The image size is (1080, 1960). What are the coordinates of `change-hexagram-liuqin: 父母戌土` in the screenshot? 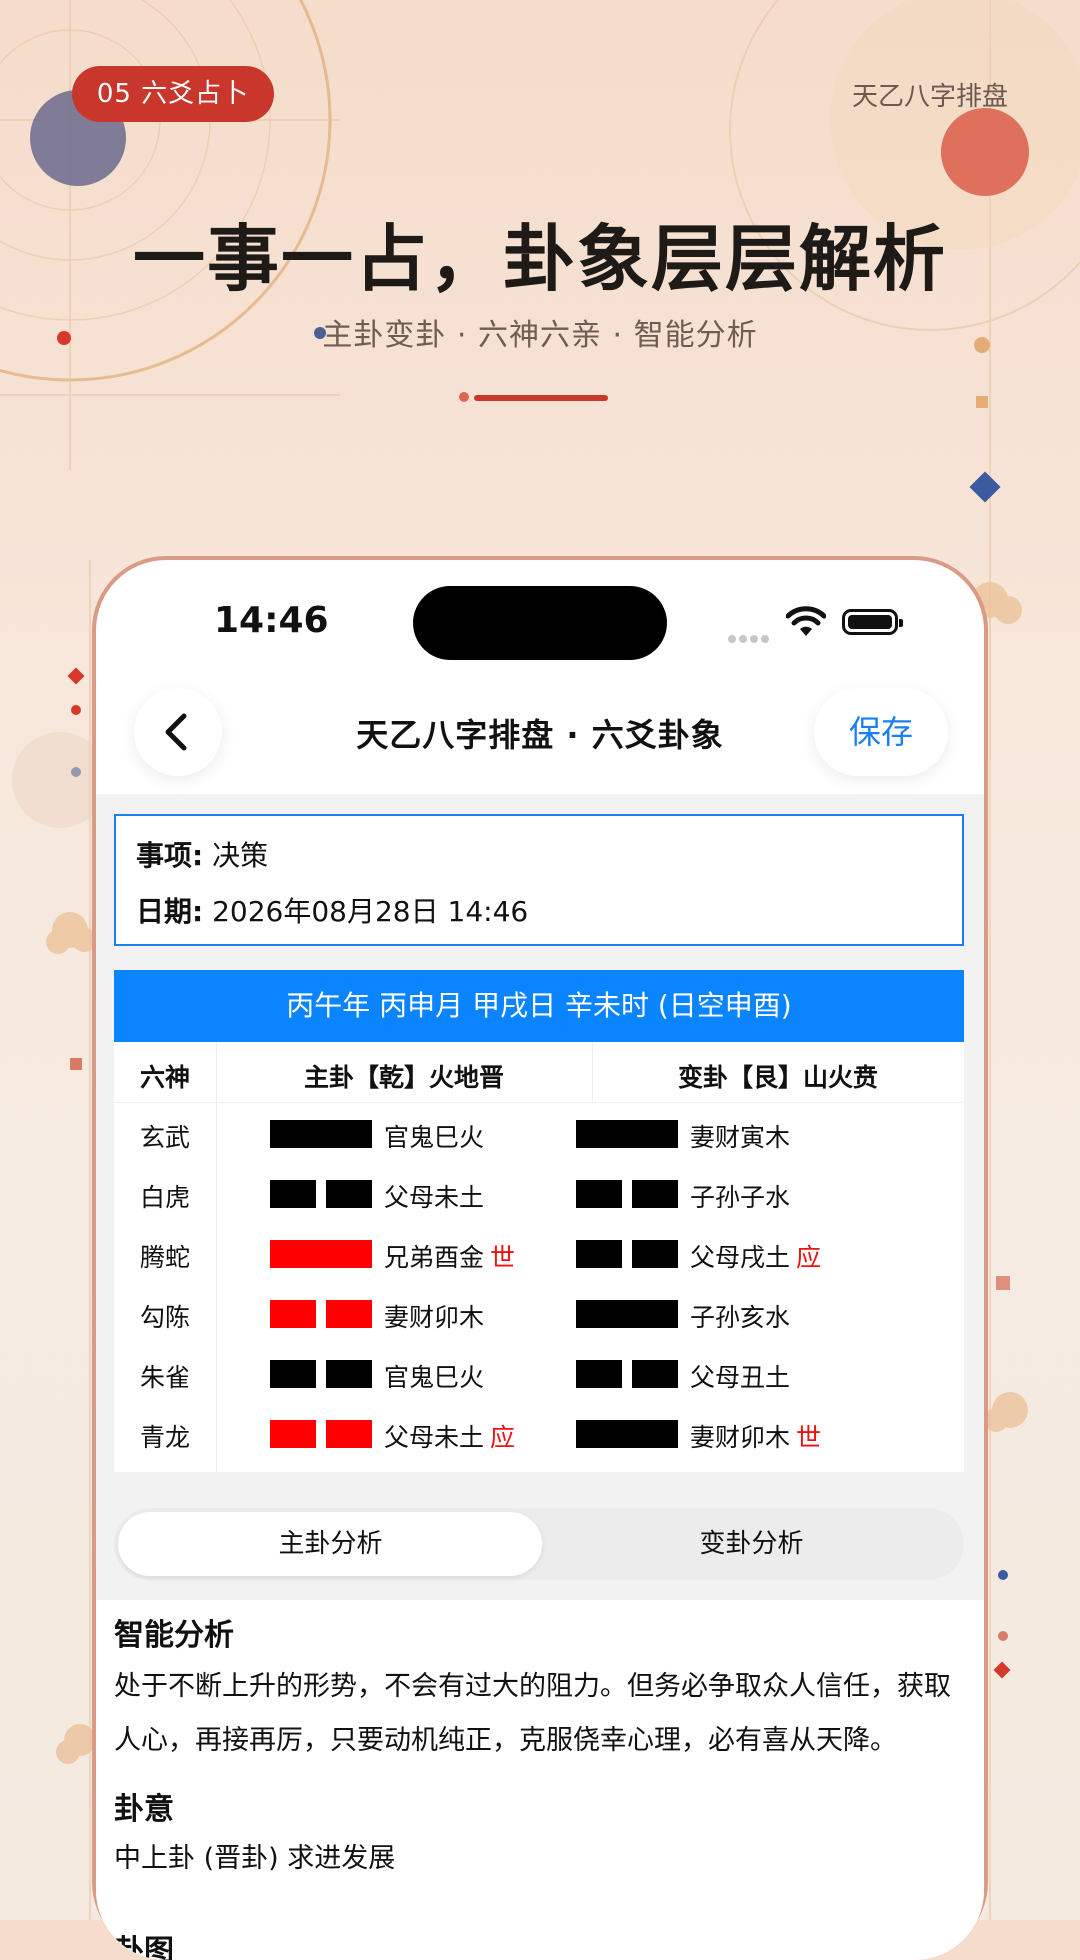 It's located at (740, 1257).